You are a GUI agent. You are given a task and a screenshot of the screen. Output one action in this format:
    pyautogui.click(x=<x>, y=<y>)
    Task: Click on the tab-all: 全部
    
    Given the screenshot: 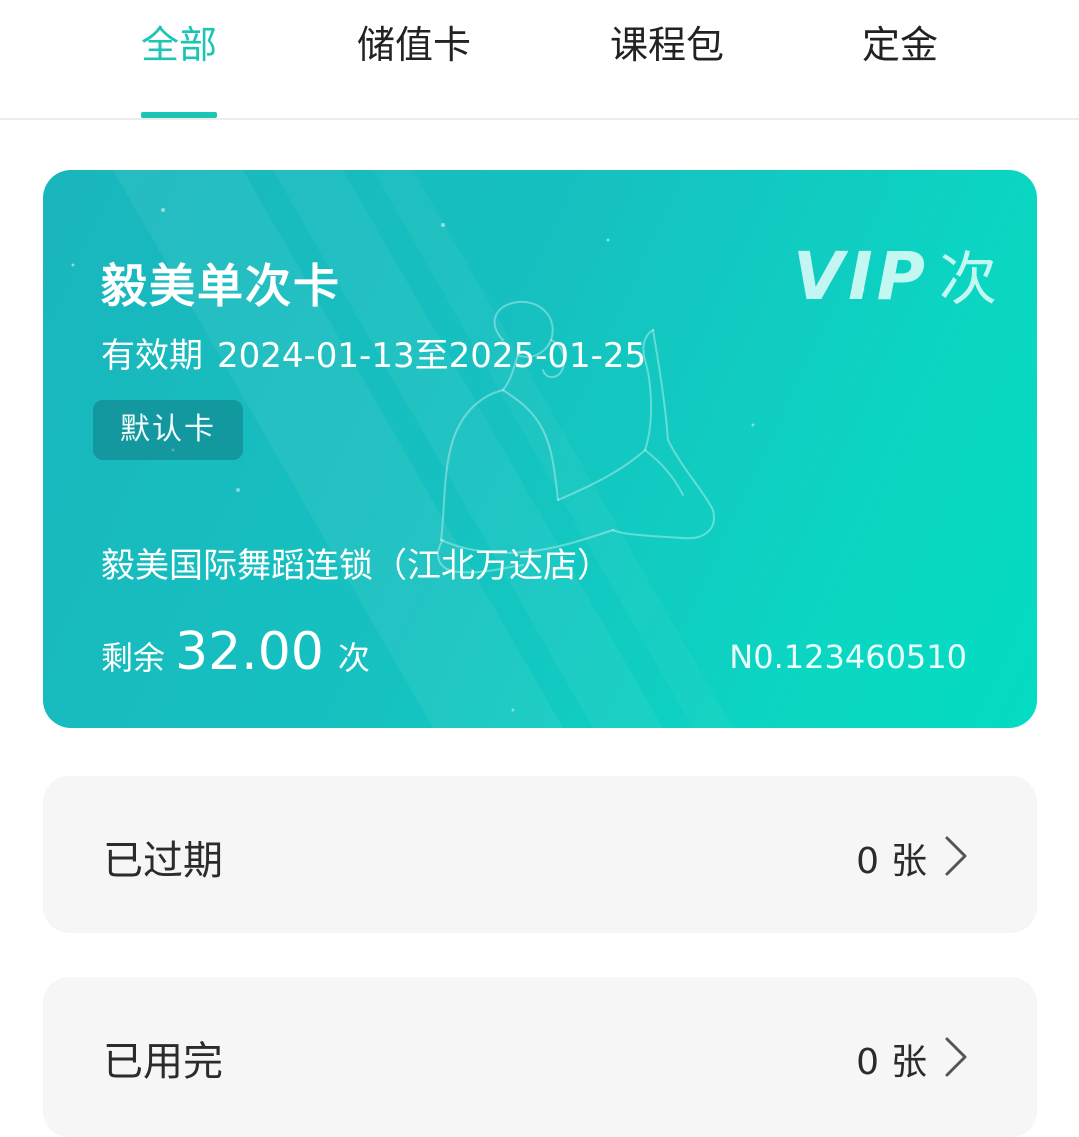 What is the action you would take?
    pyautogui.click(x=179, y=69)
    